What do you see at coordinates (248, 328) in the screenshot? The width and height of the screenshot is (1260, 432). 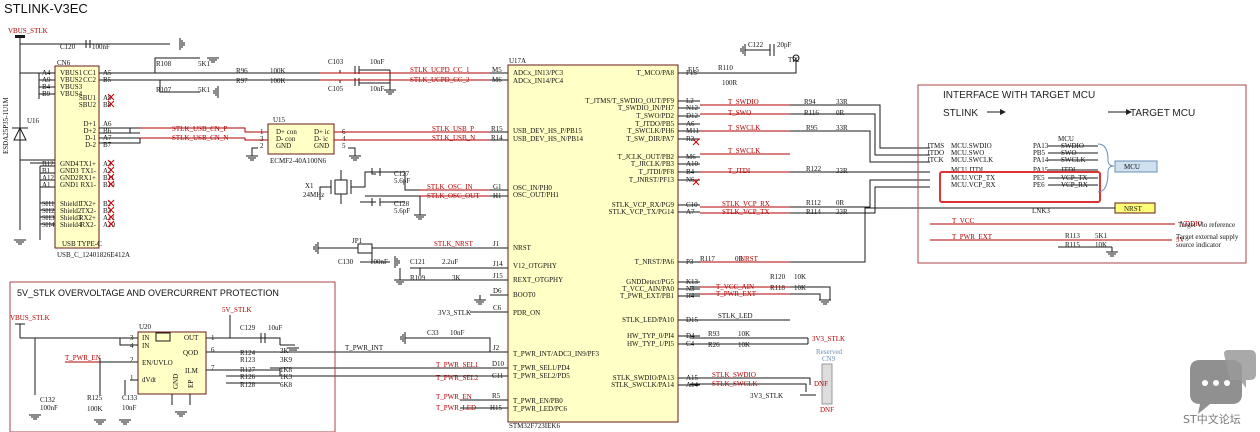 I see `svg-text: C129` at bounding box center [248, 328].